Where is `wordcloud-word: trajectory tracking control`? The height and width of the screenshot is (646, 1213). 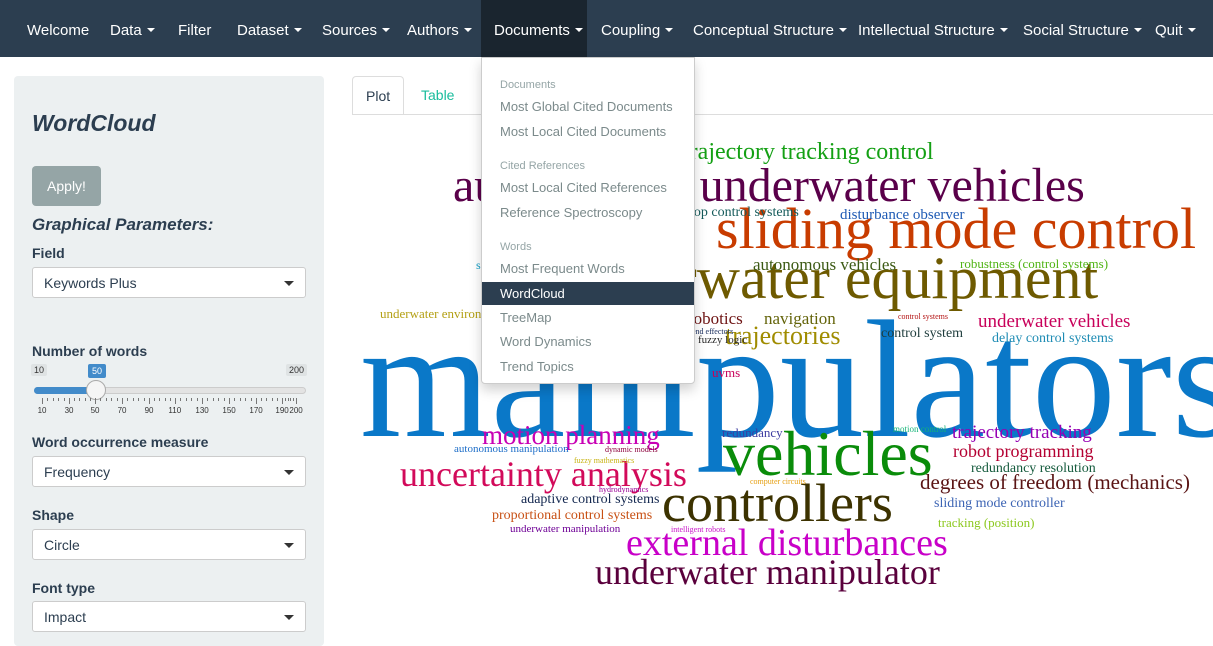 wordcloud-word: trajectory tracking control is located at coordinates (808, 152).